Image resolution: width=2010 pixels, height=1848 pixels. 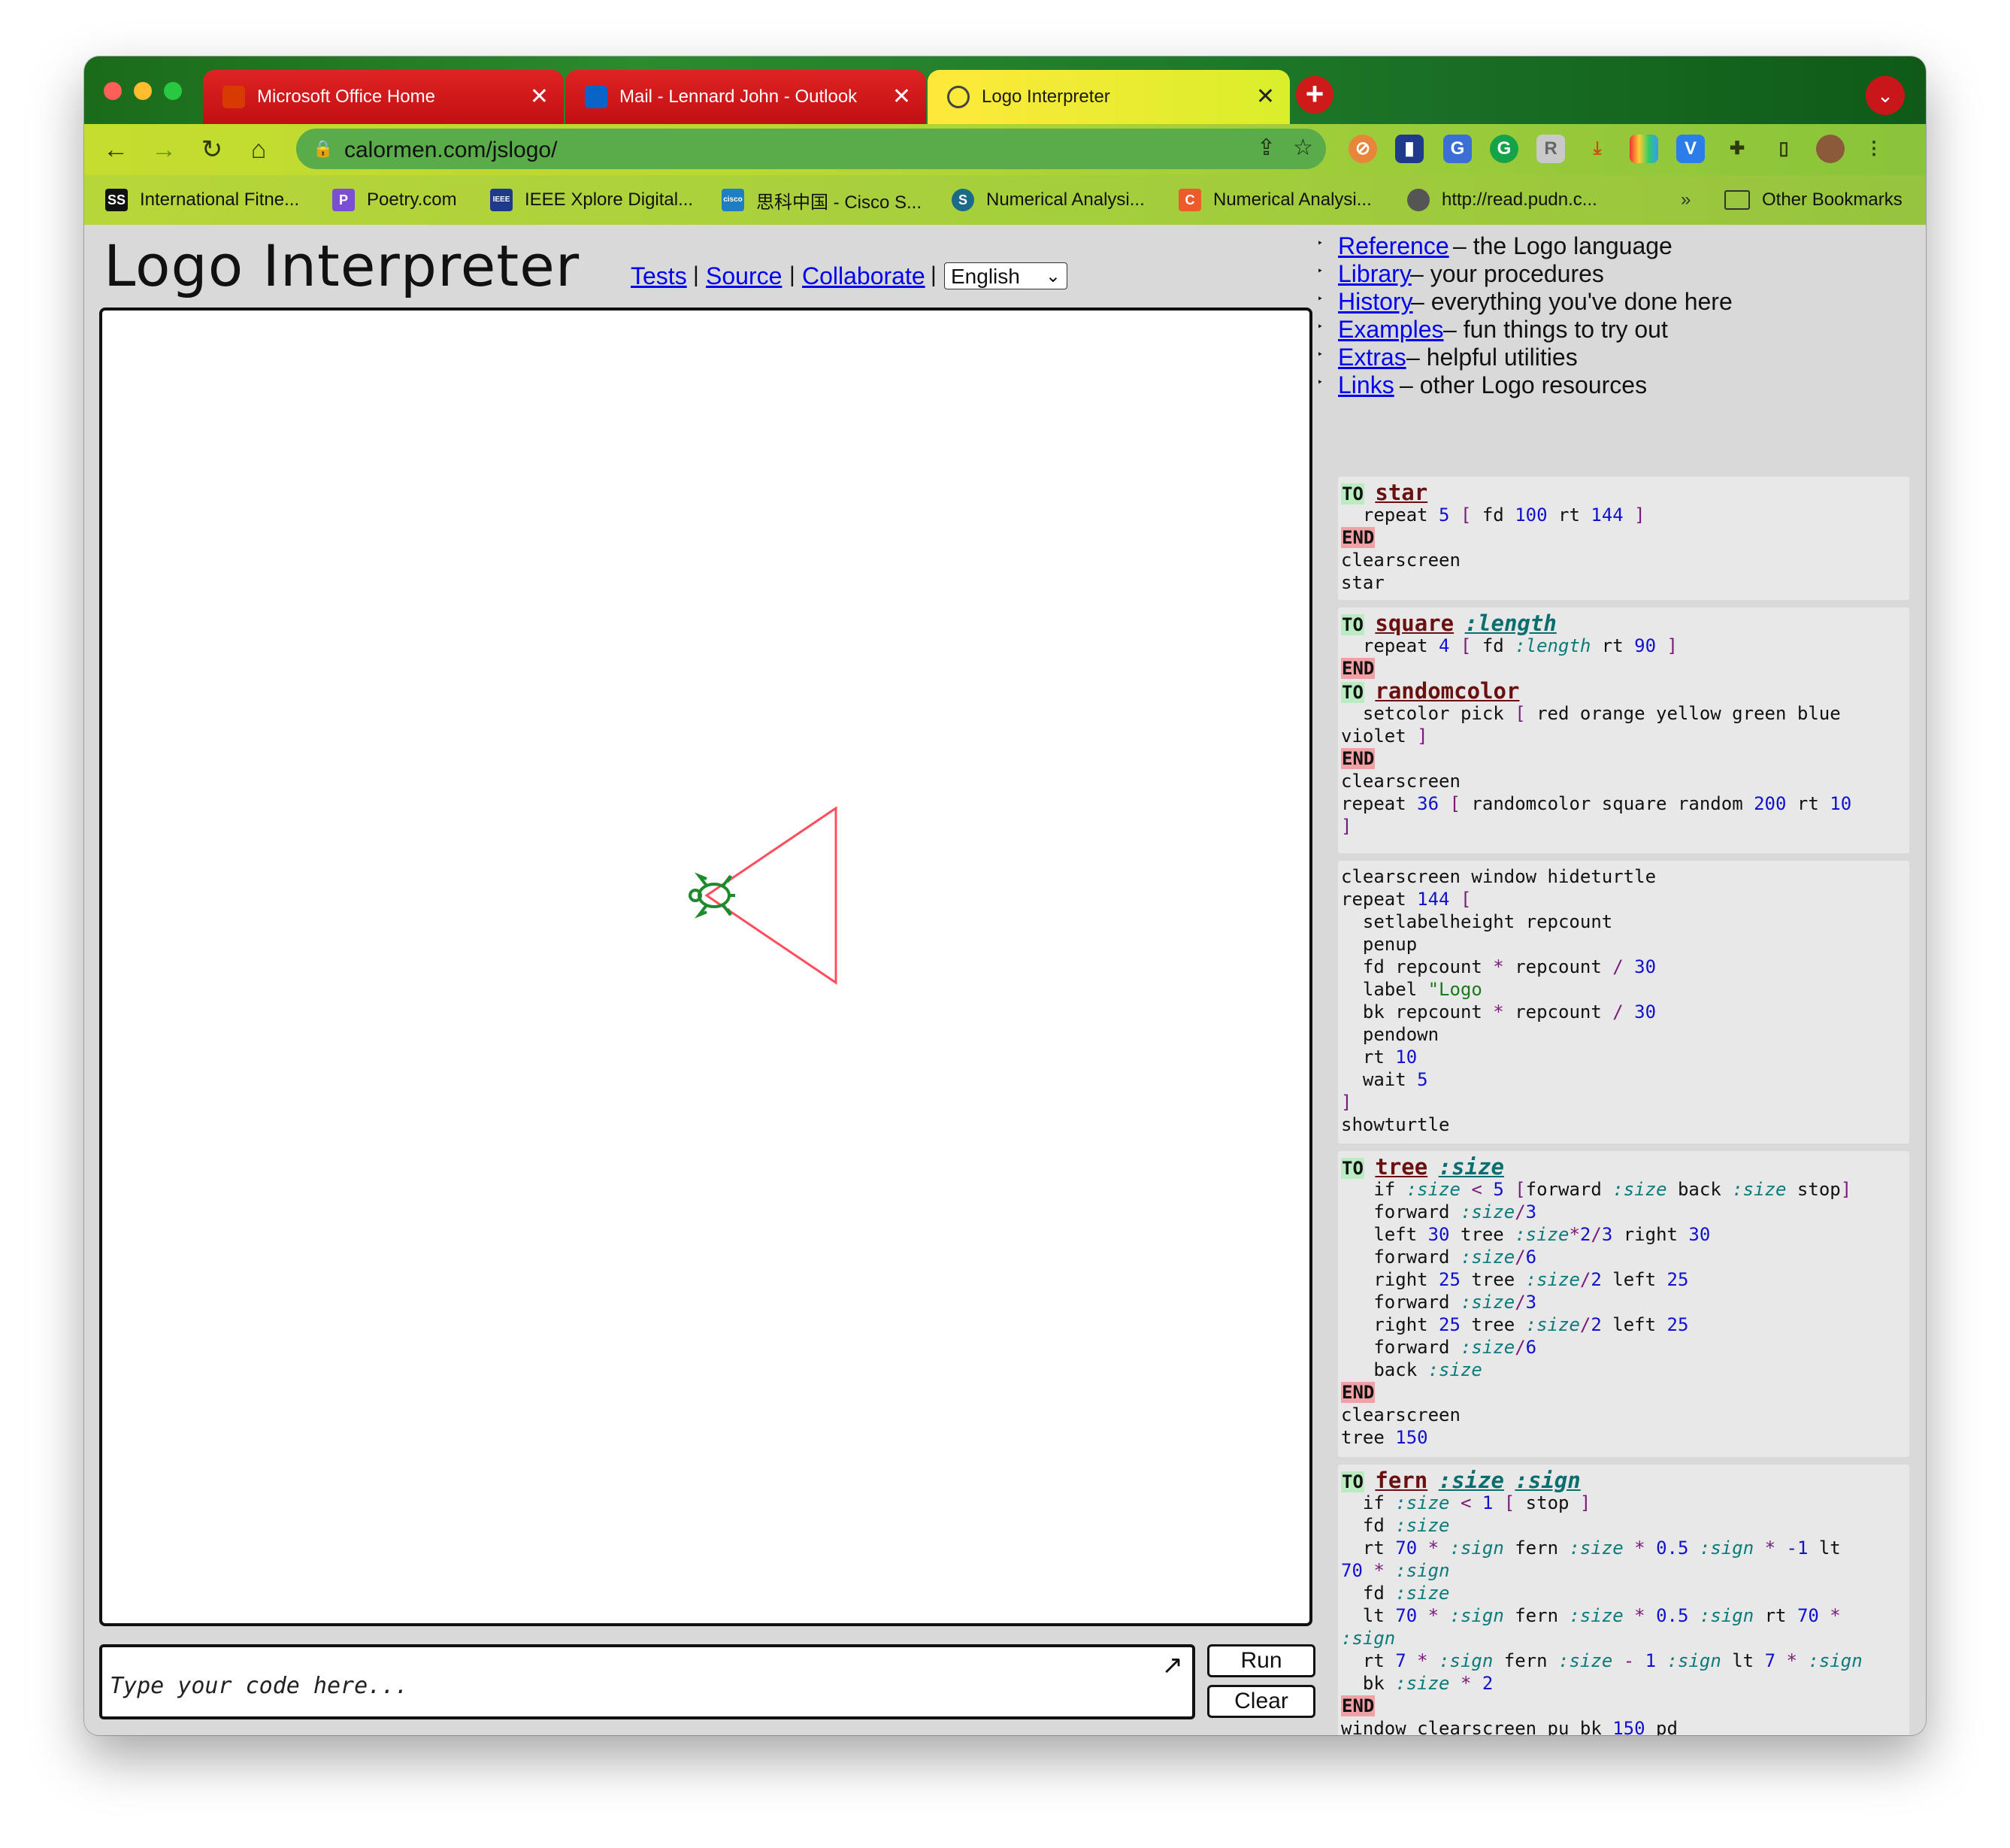 What do you see at coordinates (1644, 149) in the screenshot?
I see `color-extension-icon` at bounding box center [1644, 149].